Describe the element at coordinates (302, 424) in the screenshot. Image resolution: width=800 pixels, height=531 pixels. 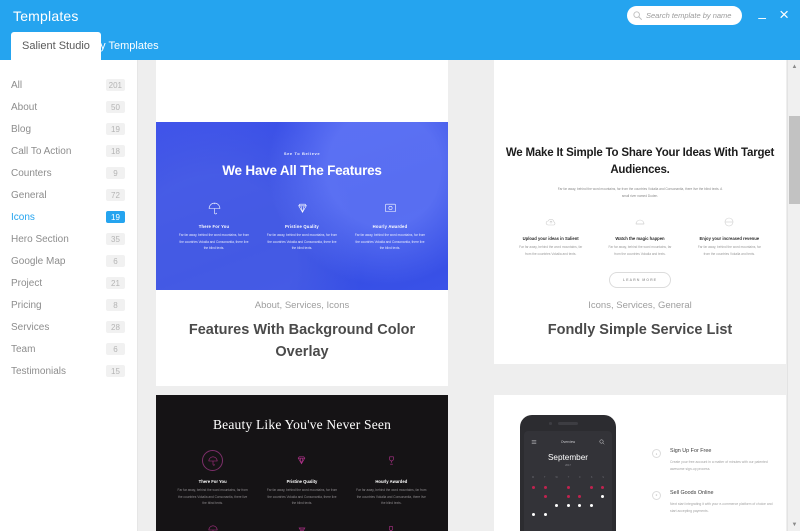
I see `thumb-heading: Beauty Like You've Never Seen` at that location.